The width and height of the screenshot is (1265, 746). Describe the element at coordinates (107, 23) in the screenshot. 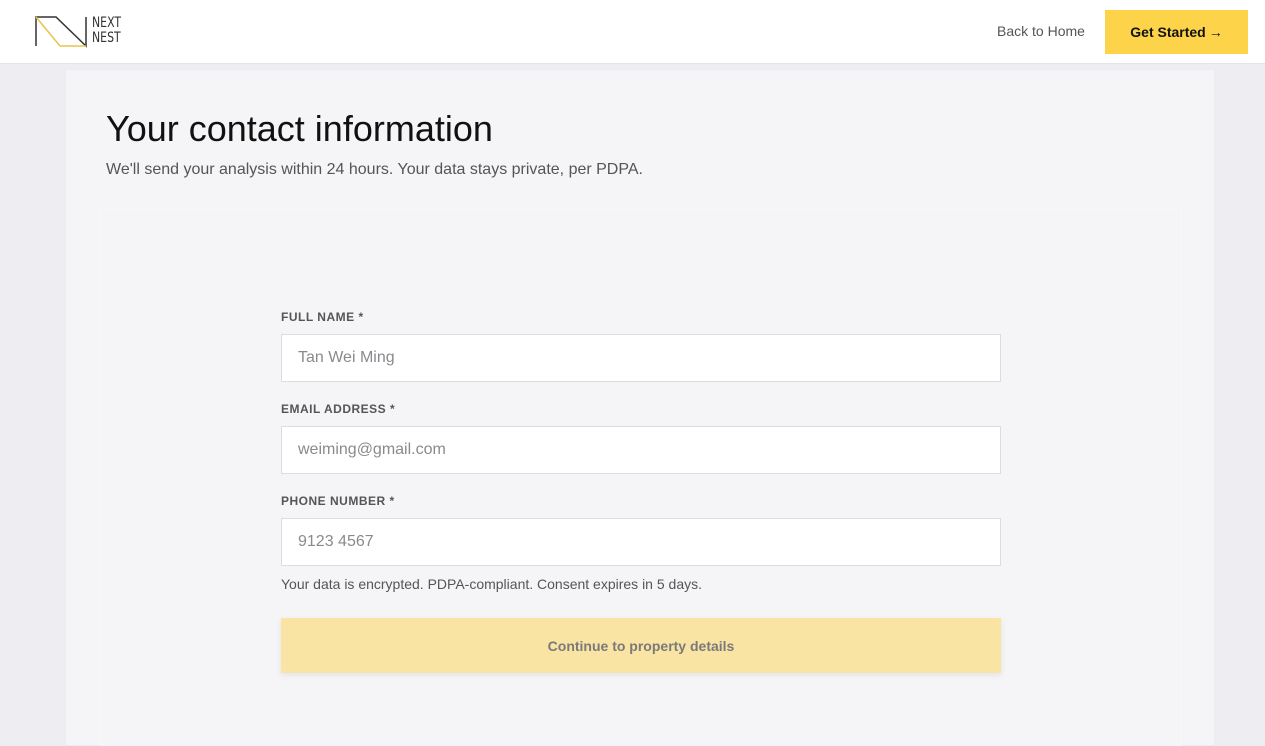

I see `logo-line-1: NEXT` at that location.